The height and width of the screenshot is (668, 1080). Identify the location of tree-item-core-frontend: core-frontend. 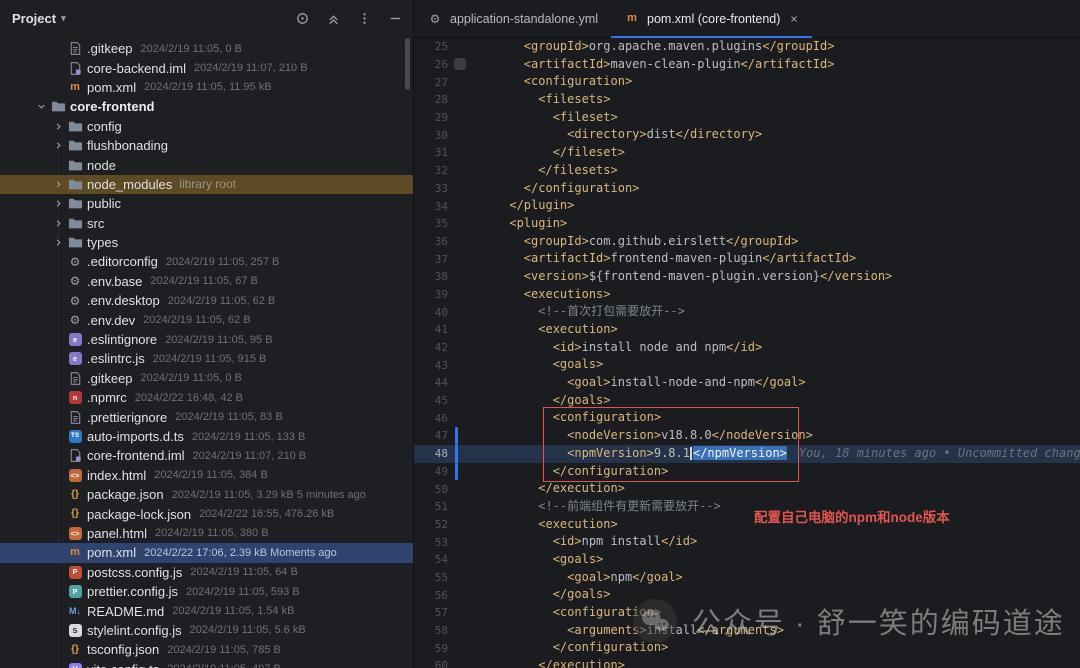
(206, 106).